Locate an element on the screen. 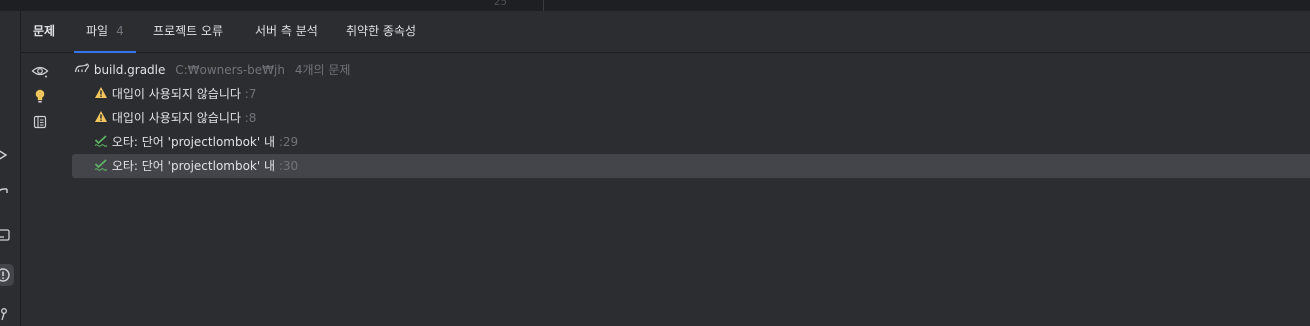 The image size is (1310, 326). problem-line: :30 is located at coordinates (288, 166).